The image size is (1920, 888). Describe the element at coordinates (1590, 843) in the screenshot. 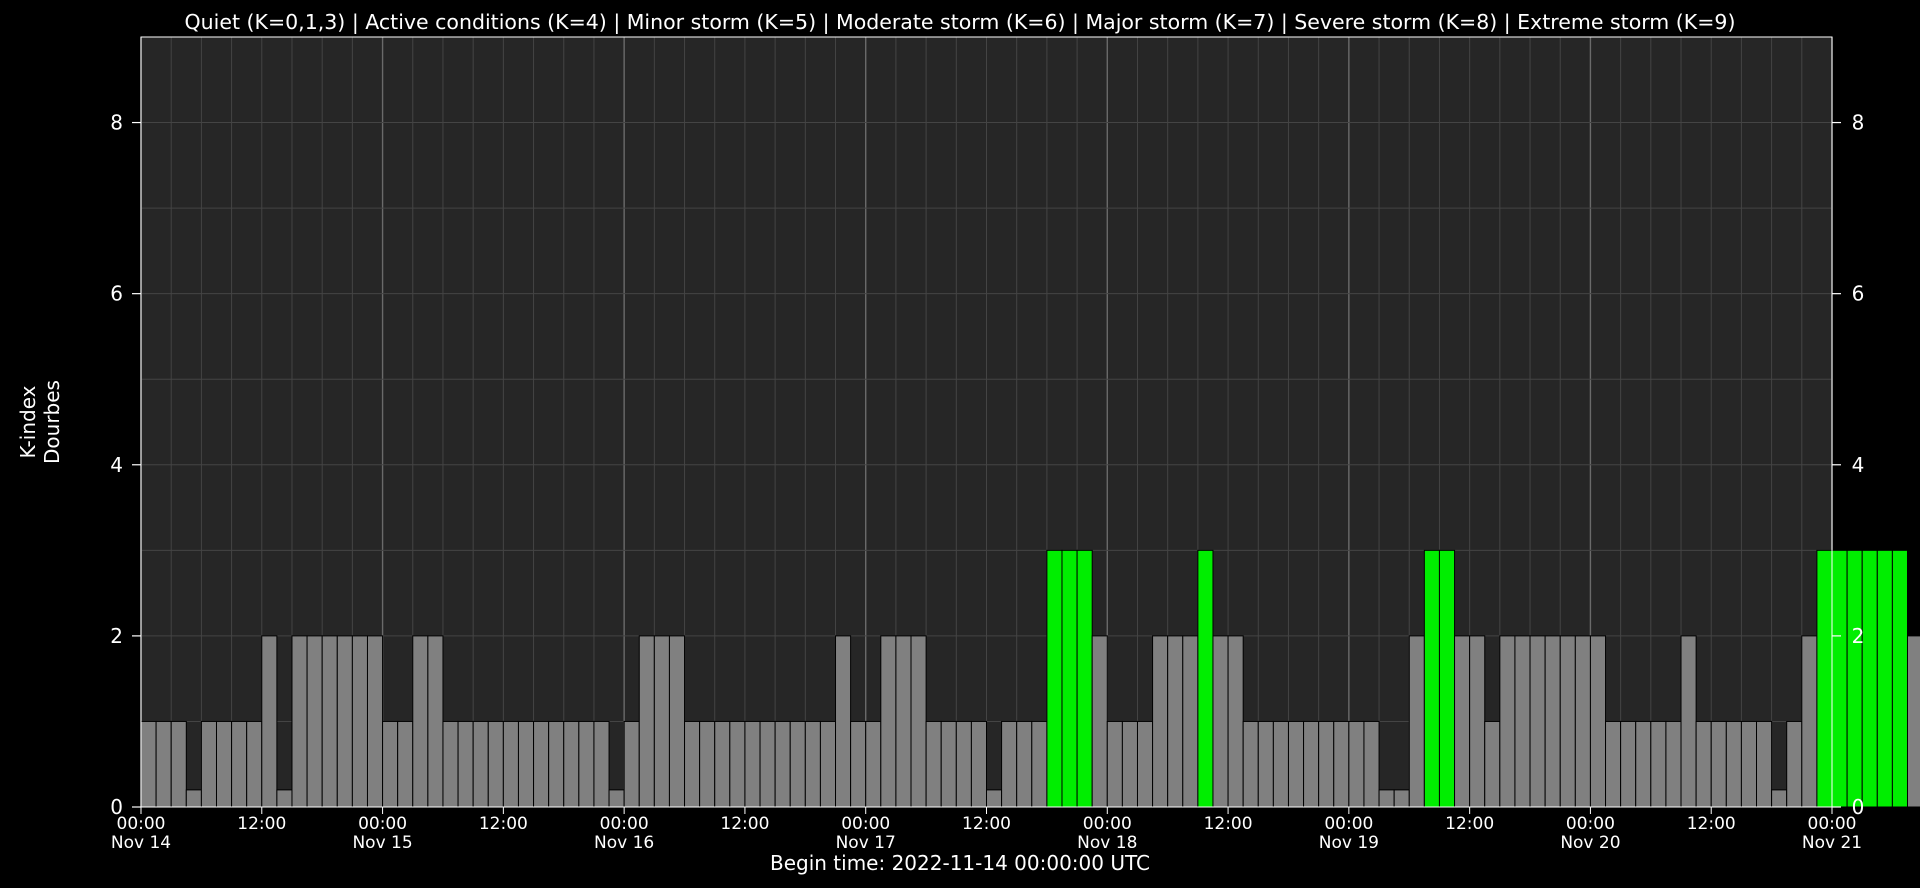

I see `x-tick-date-label: Nov 20` at that location.